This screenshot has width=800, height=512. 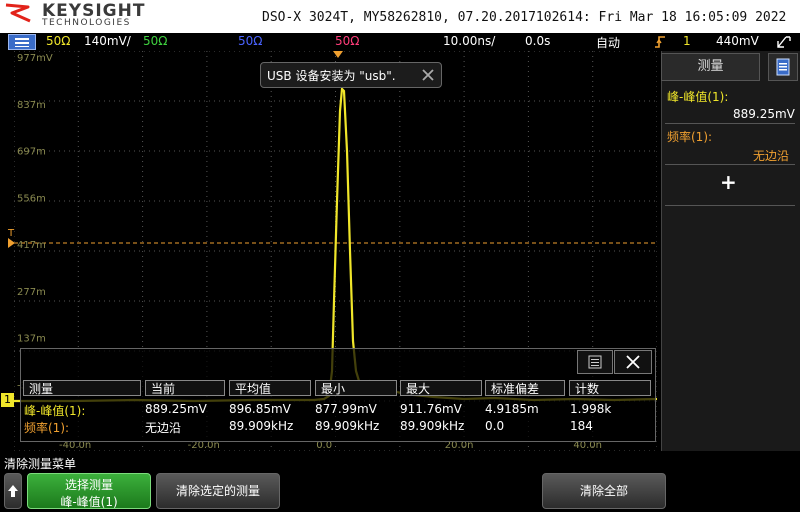 I want to click on ch3-label: 50Ω, so click(x=250, y=41).